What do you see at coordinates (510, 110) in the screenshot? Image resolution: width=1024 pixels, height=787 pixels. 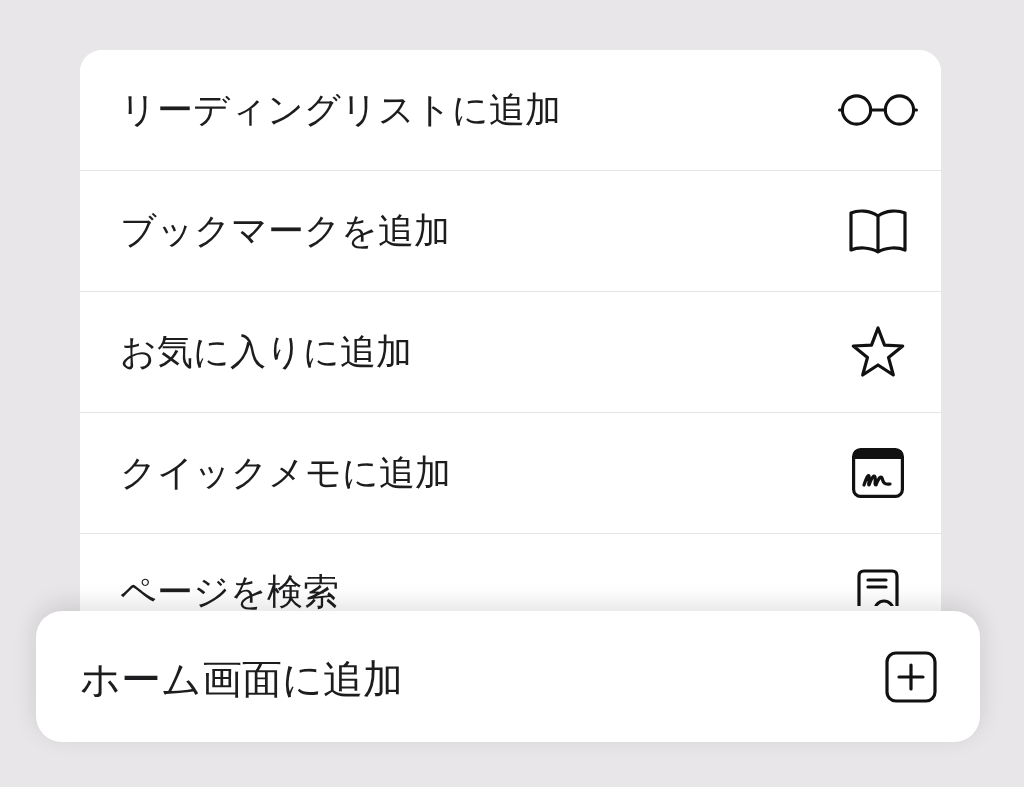 I see `menu-item: リーディングリストに追加` at bounding box center [510, 110].